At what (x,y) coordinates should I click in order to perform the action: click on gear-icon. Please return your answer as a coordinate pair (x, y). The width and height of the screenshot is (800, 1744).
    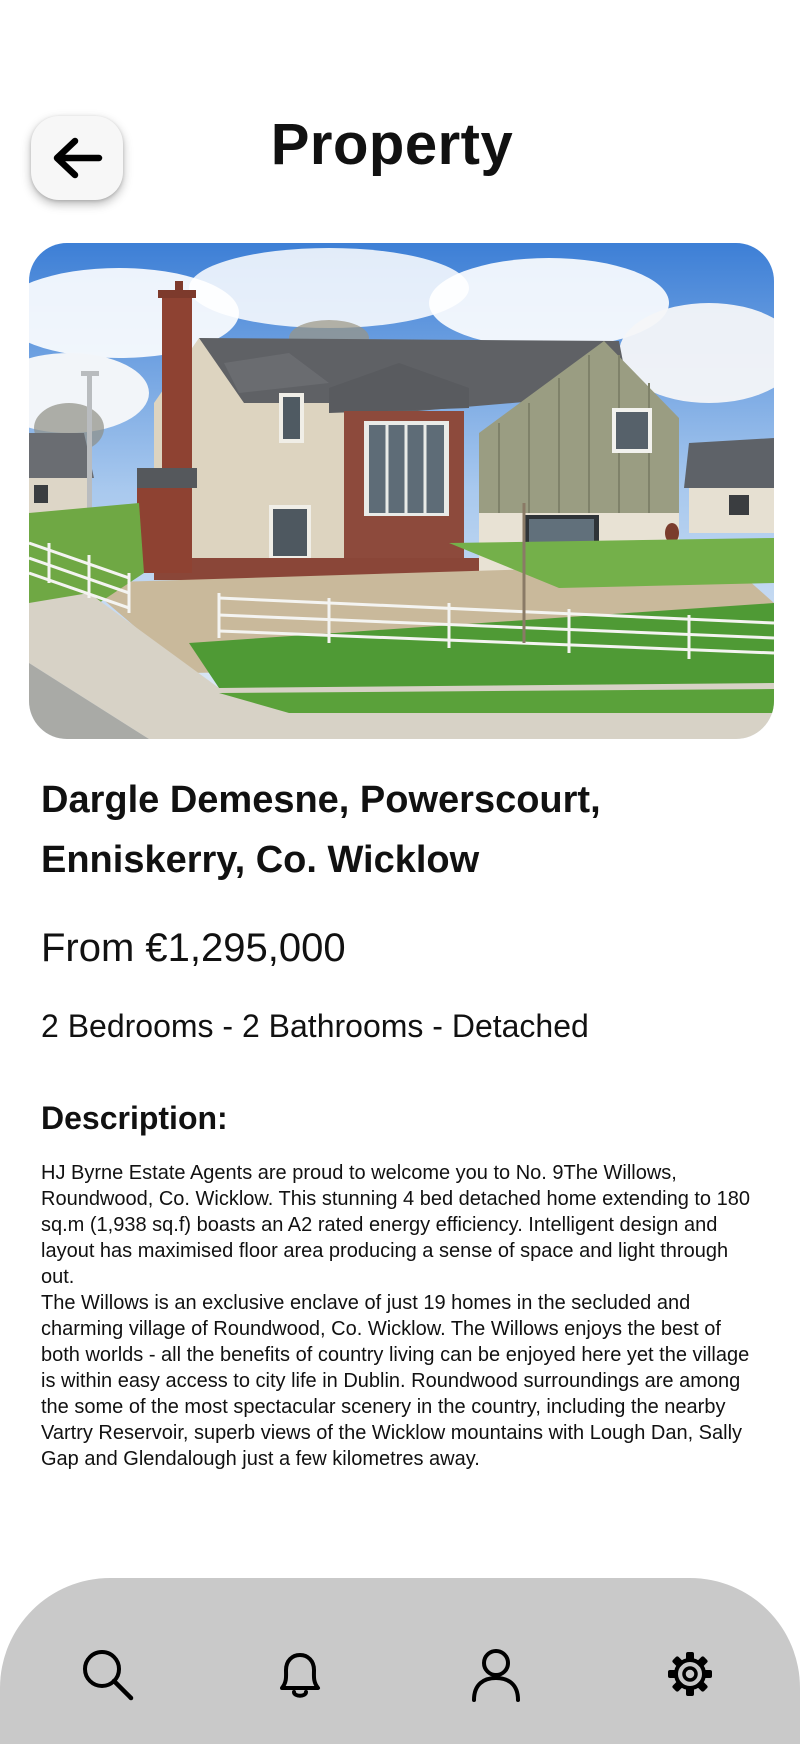
    Looking at the image, I should click on (690, 1674).